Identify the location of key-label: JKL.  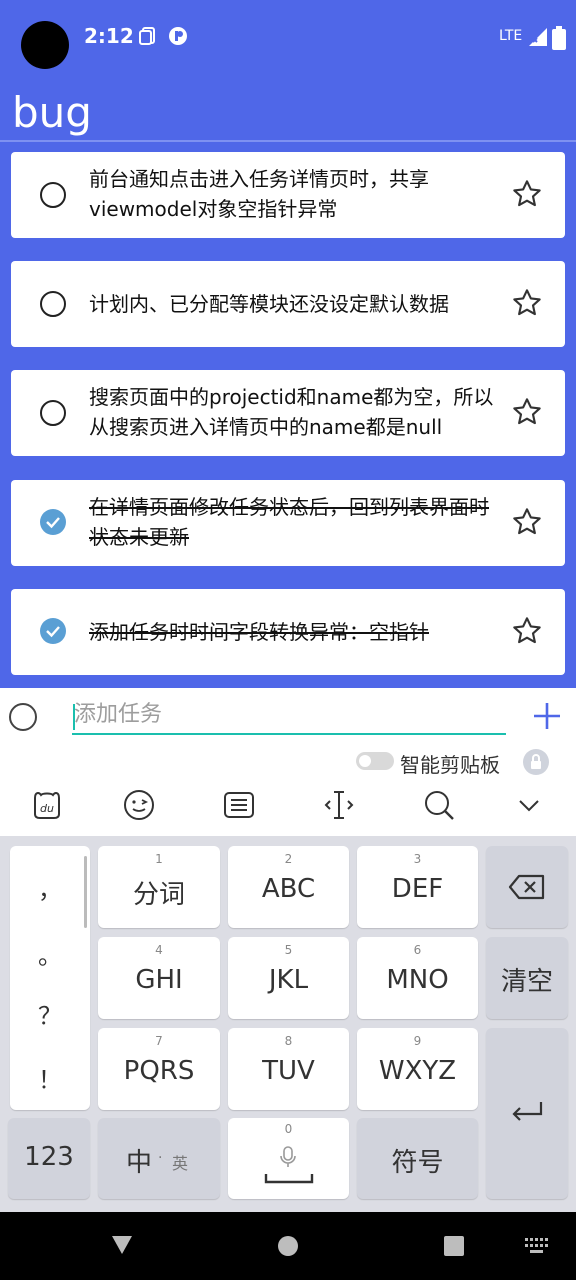
(288, 980).